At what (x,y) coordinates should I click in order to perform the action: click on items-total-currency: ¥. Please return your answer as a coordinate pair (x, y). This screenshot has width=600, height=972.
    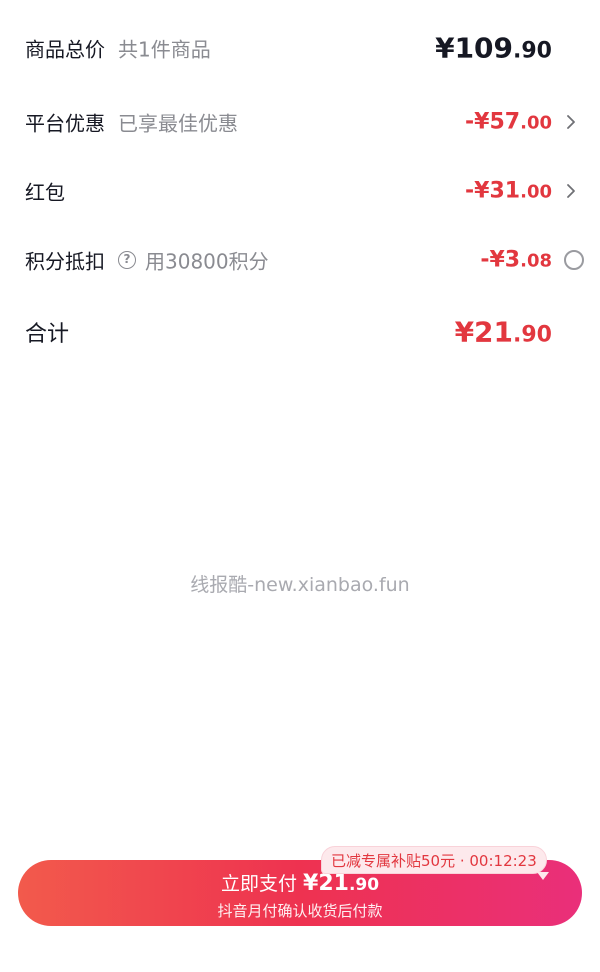
    Looking at the image, I should click on (445, 48).